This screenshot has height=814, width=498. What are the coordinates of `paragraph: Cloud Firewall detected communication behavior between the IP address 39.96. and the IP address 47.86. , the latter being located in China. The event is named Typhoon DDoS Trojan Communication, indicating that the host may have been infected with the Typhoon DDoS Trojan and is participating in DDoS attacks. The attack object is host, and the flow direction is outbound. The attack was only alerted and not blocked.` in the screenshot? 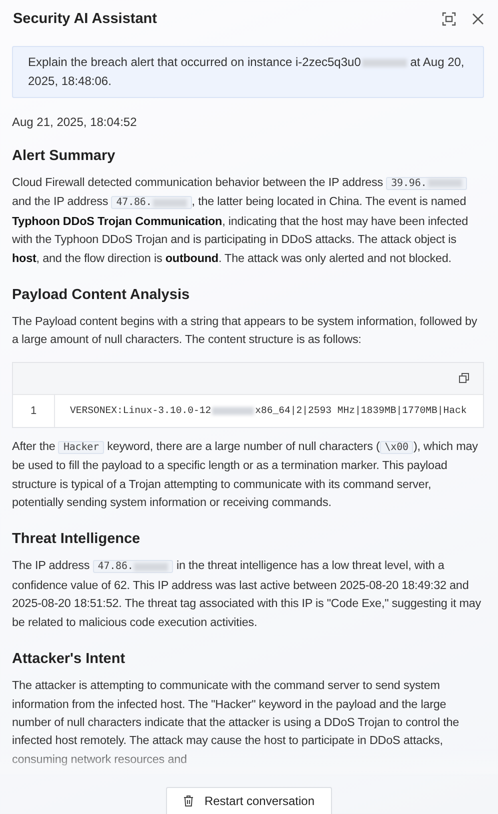 It's located at (241, 221).